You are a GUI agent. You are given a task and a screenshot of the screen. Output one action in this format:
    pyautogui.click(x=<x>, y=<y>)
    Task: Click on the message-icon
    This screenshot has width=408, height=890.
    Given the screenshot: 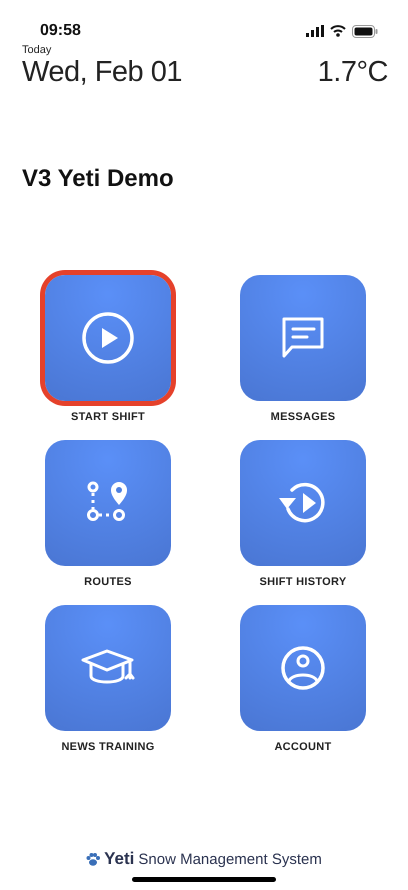 What is the action you would take?
    pyautogui.click(x=303, y=338)
    